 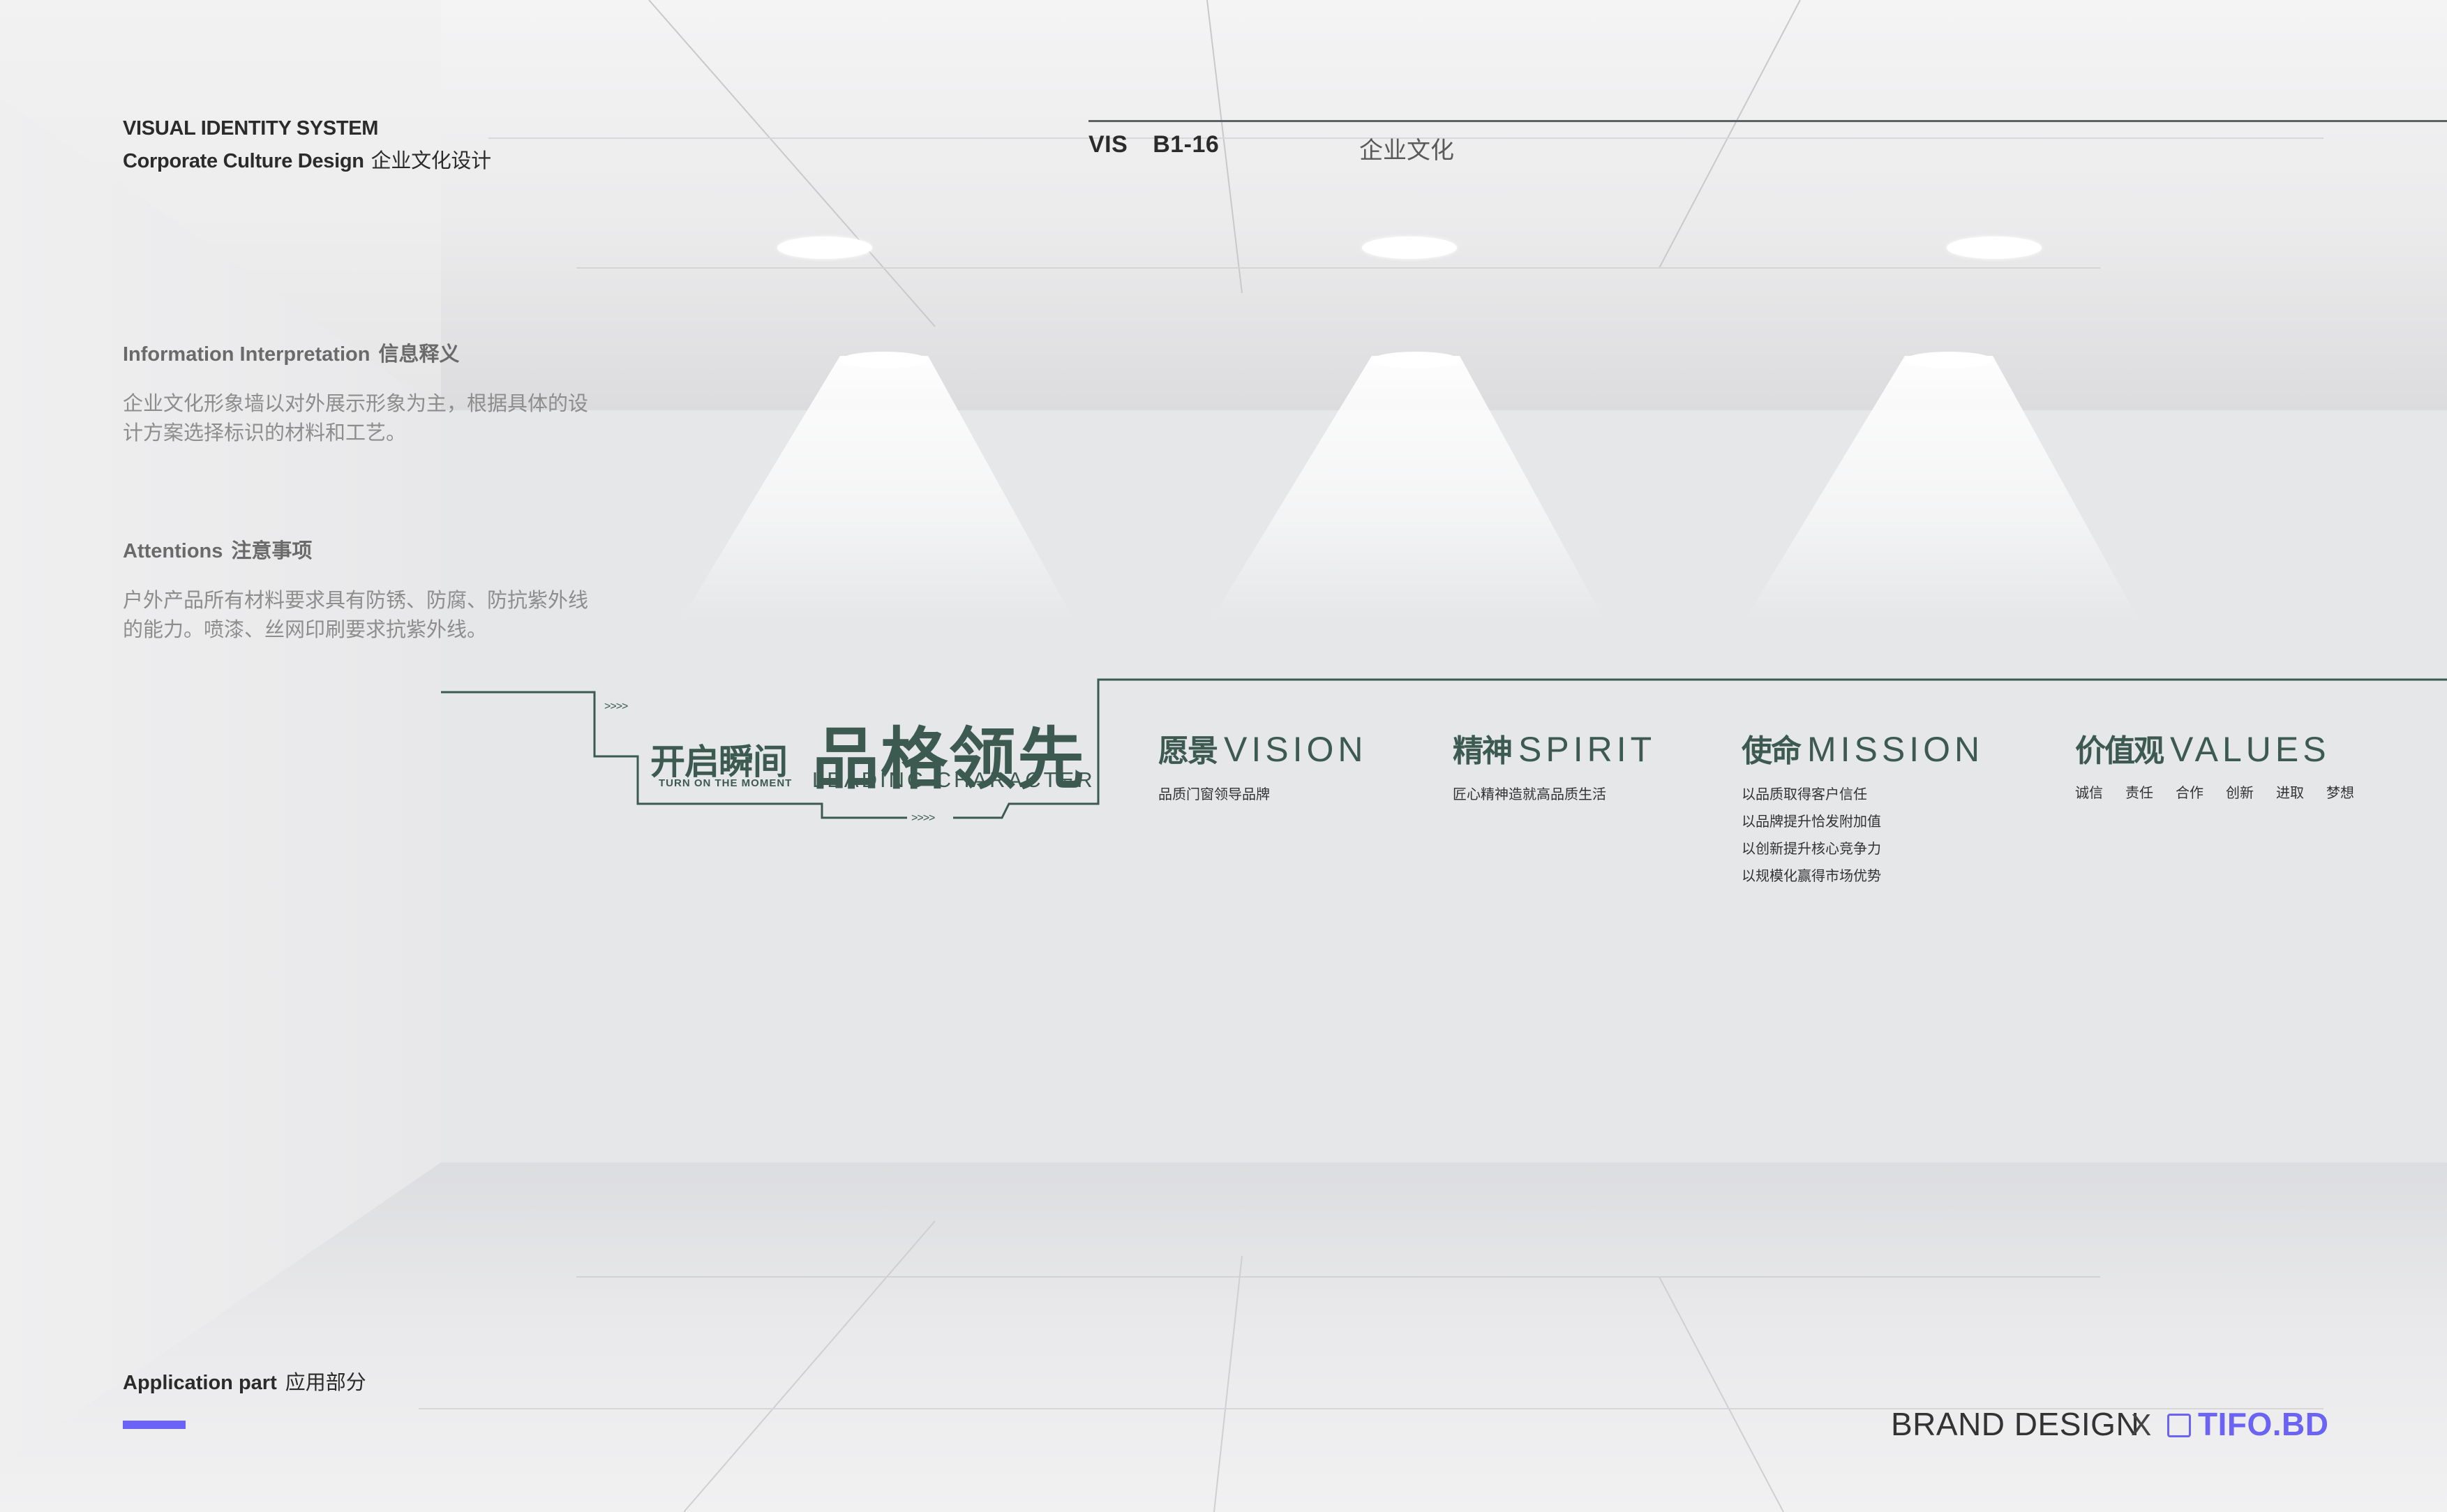 I want to click on vision-title-cn: 愿景, so click(x=1188, y=751).